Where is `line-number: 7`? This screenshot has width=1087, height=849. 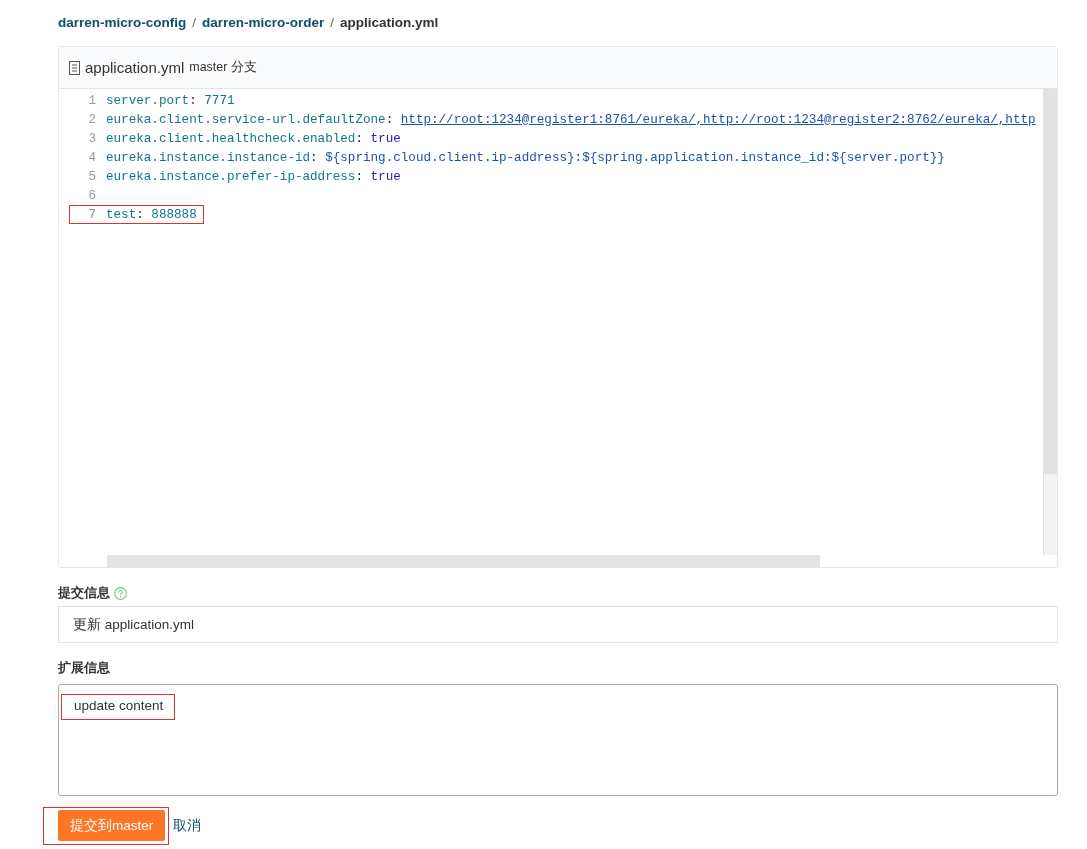 line-number: 7 is located at coordinates (92, 214).